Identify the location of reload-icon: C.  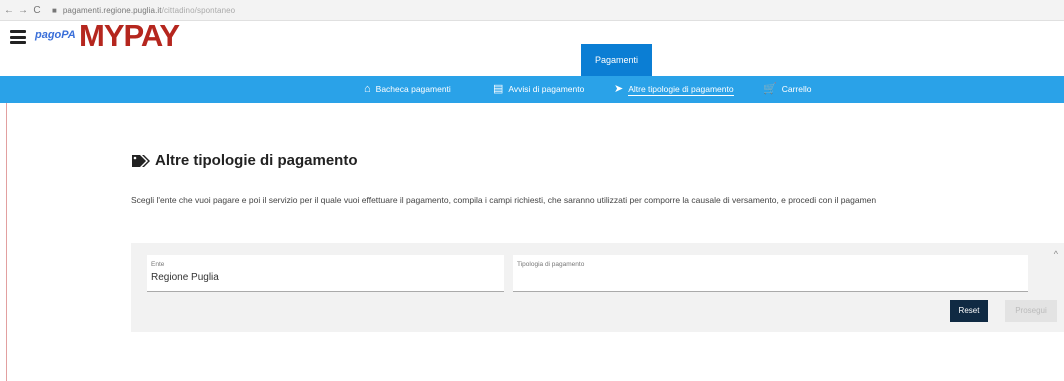
(37, 10).